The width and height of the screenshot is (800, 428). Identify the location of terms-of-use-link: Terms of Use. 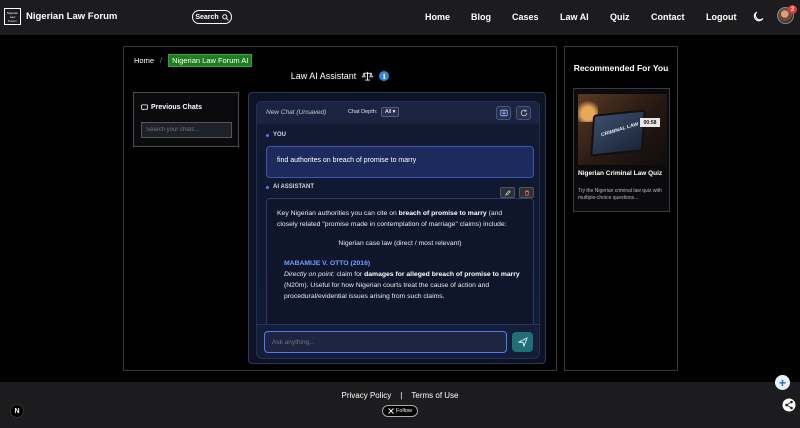
(434, 395).